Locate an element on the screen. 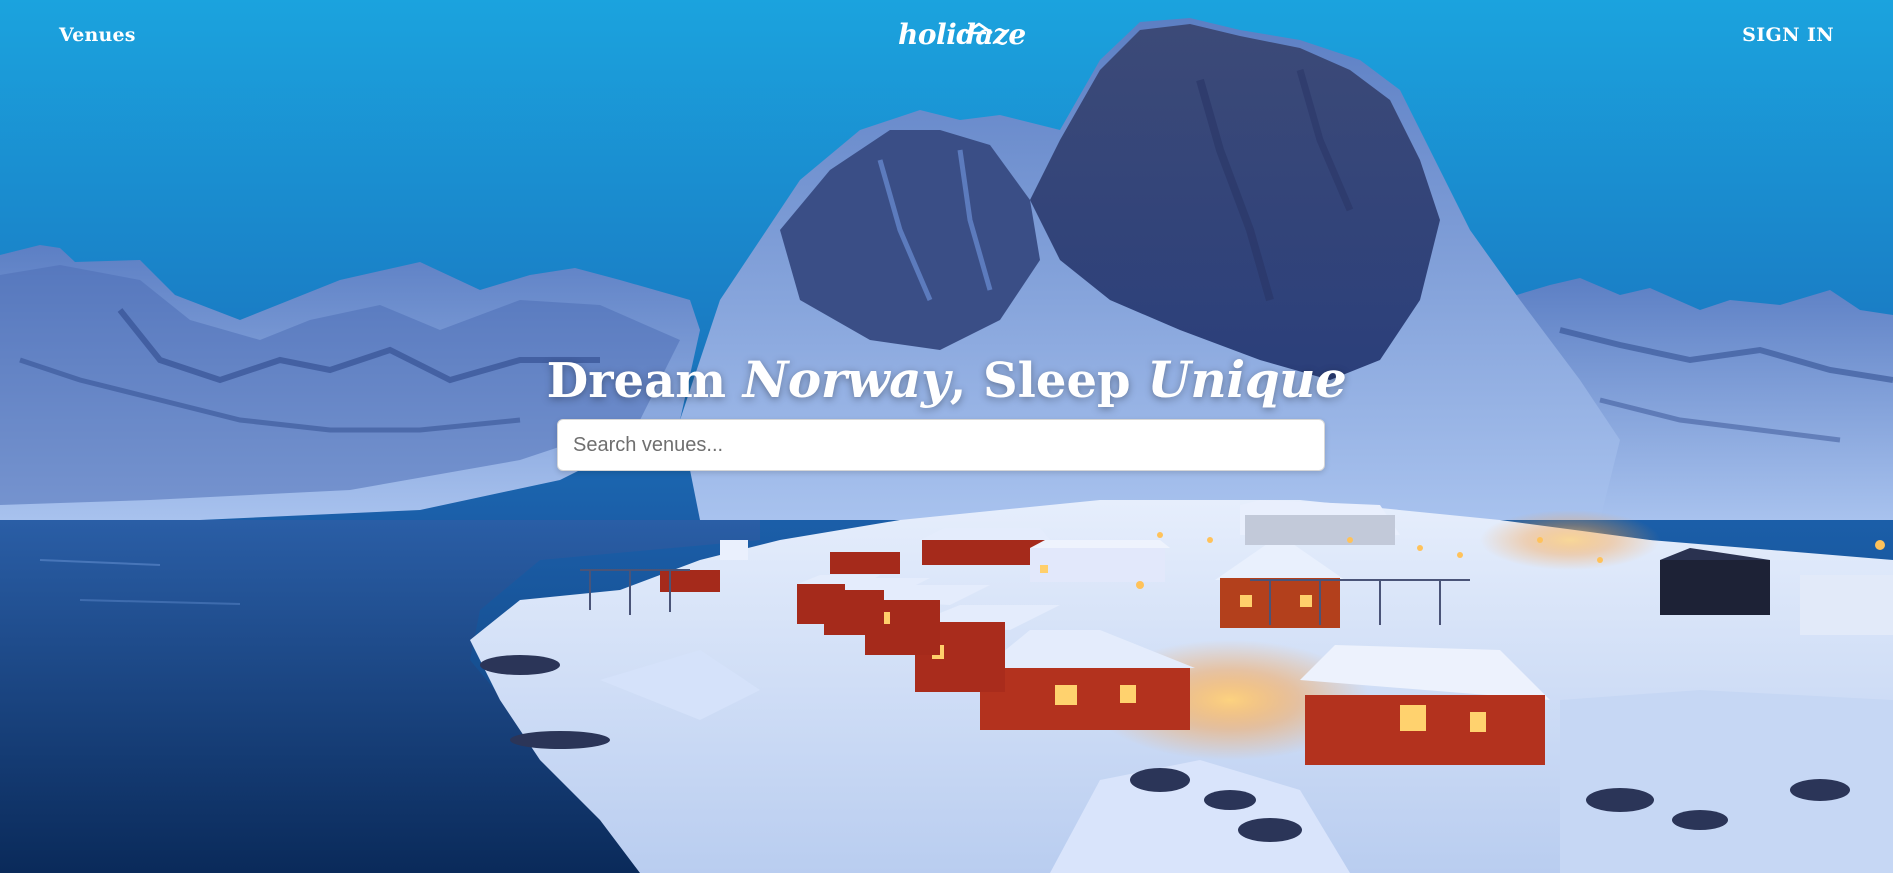  logo: holidaze is located at coordinates (962, 36).